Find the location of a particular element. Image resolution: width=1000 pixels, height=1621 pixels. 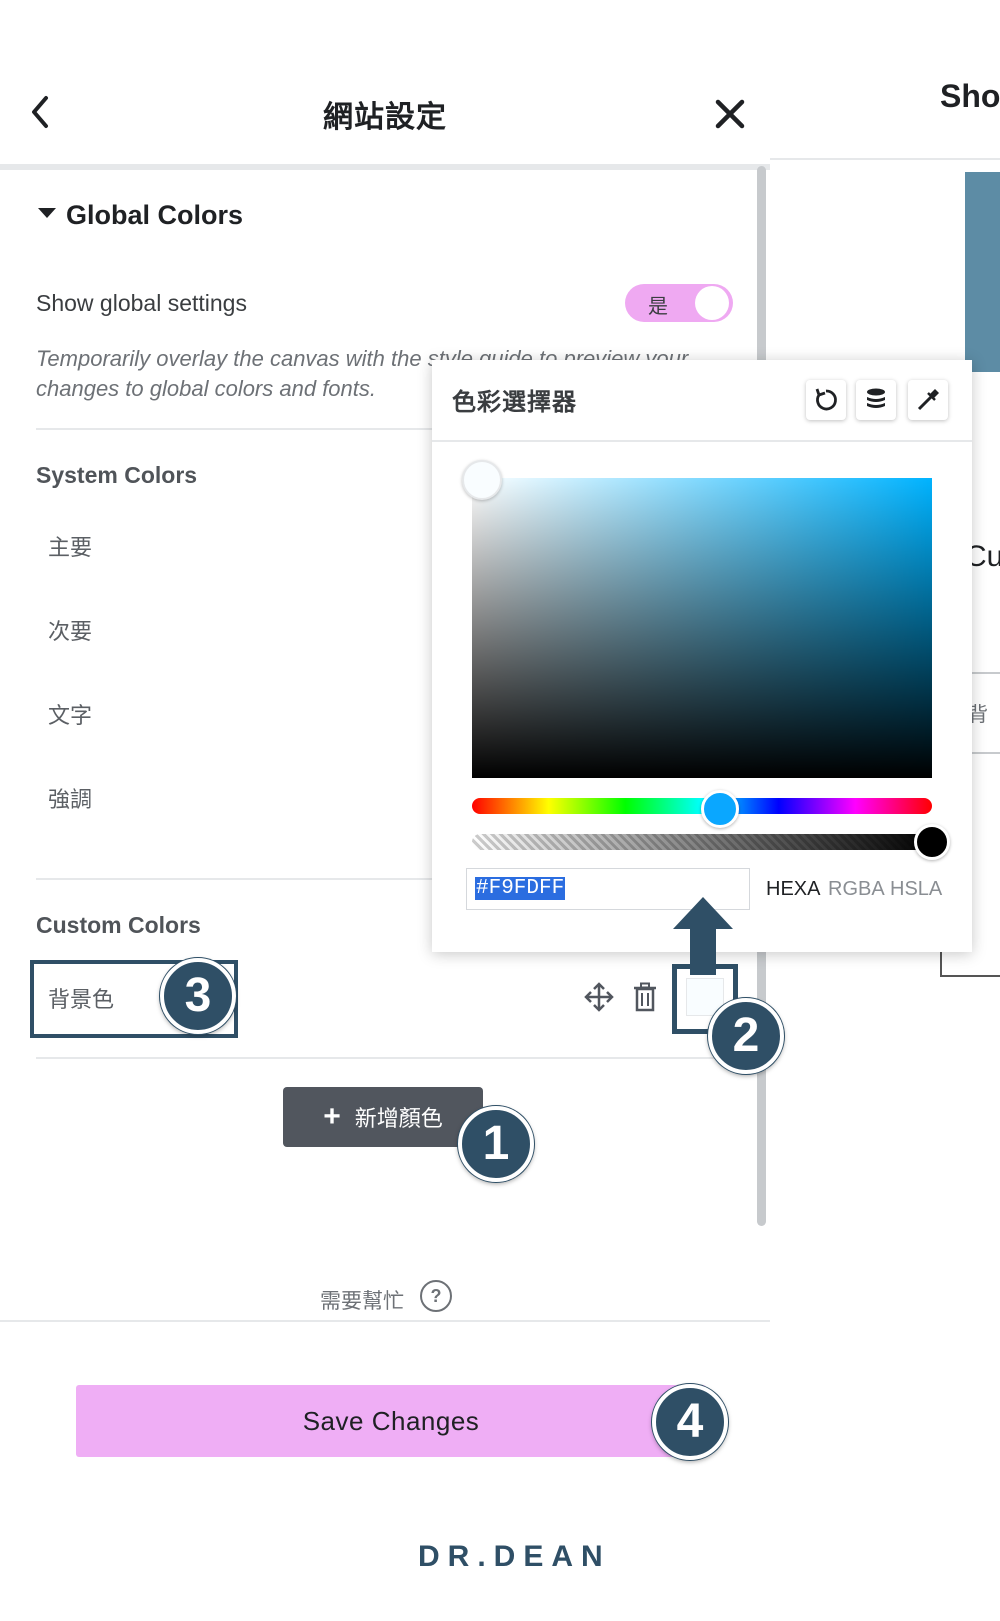

plus-icon: + is located at coordinates (332, 1116).